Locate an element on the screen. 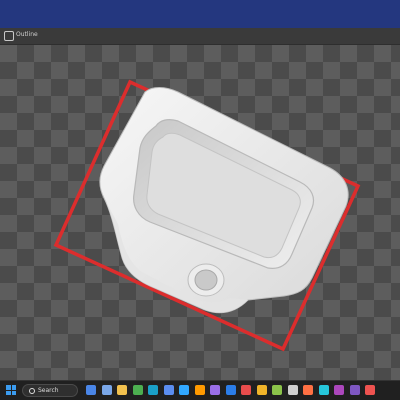  search-icon is located at coordinates (32, 391).